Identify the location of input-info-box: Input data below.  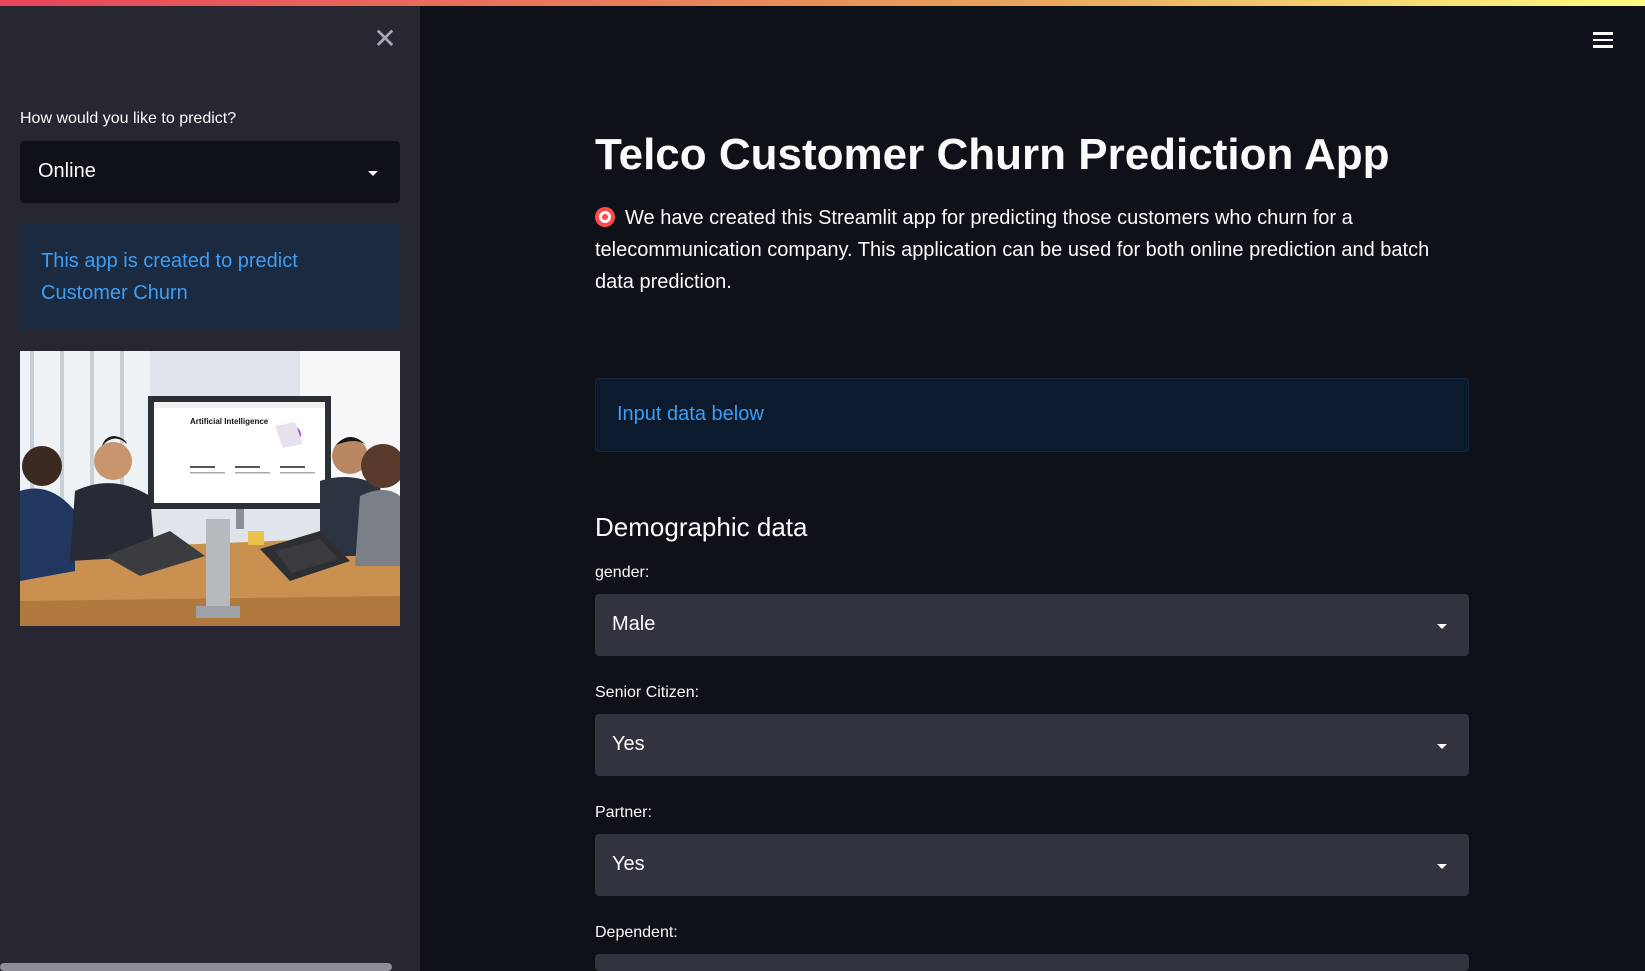
(1032, 415).